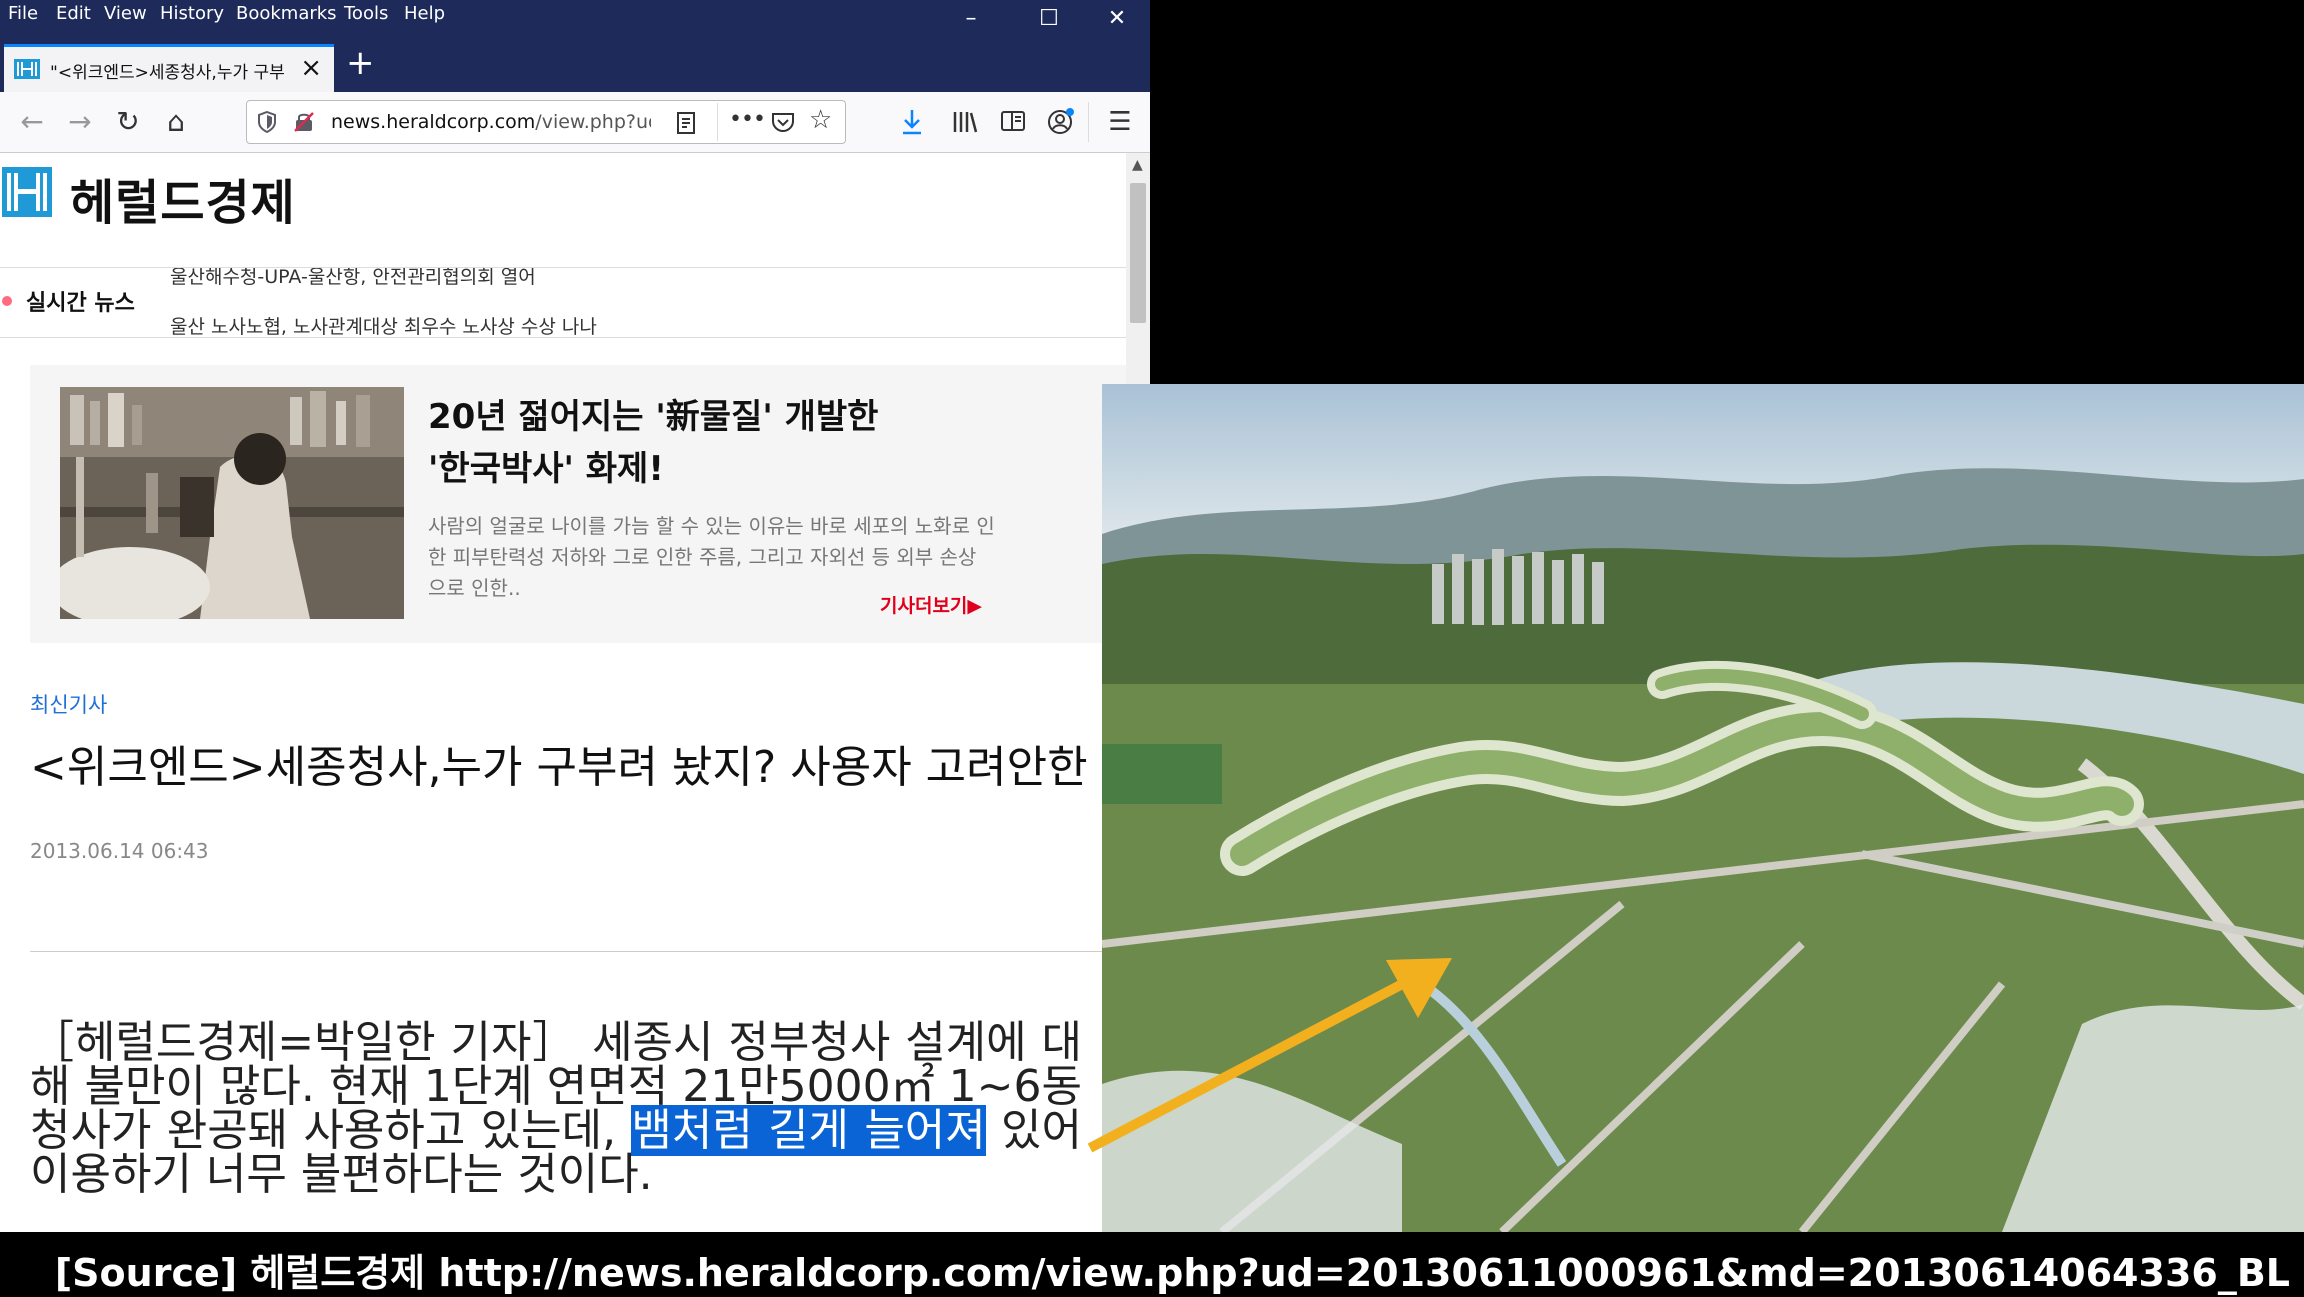 The image size is (2304, 1297). What do you see at coordinates (267, 122) in the screenshot?
I see `shield-icon` at bounding box center [267, 122].